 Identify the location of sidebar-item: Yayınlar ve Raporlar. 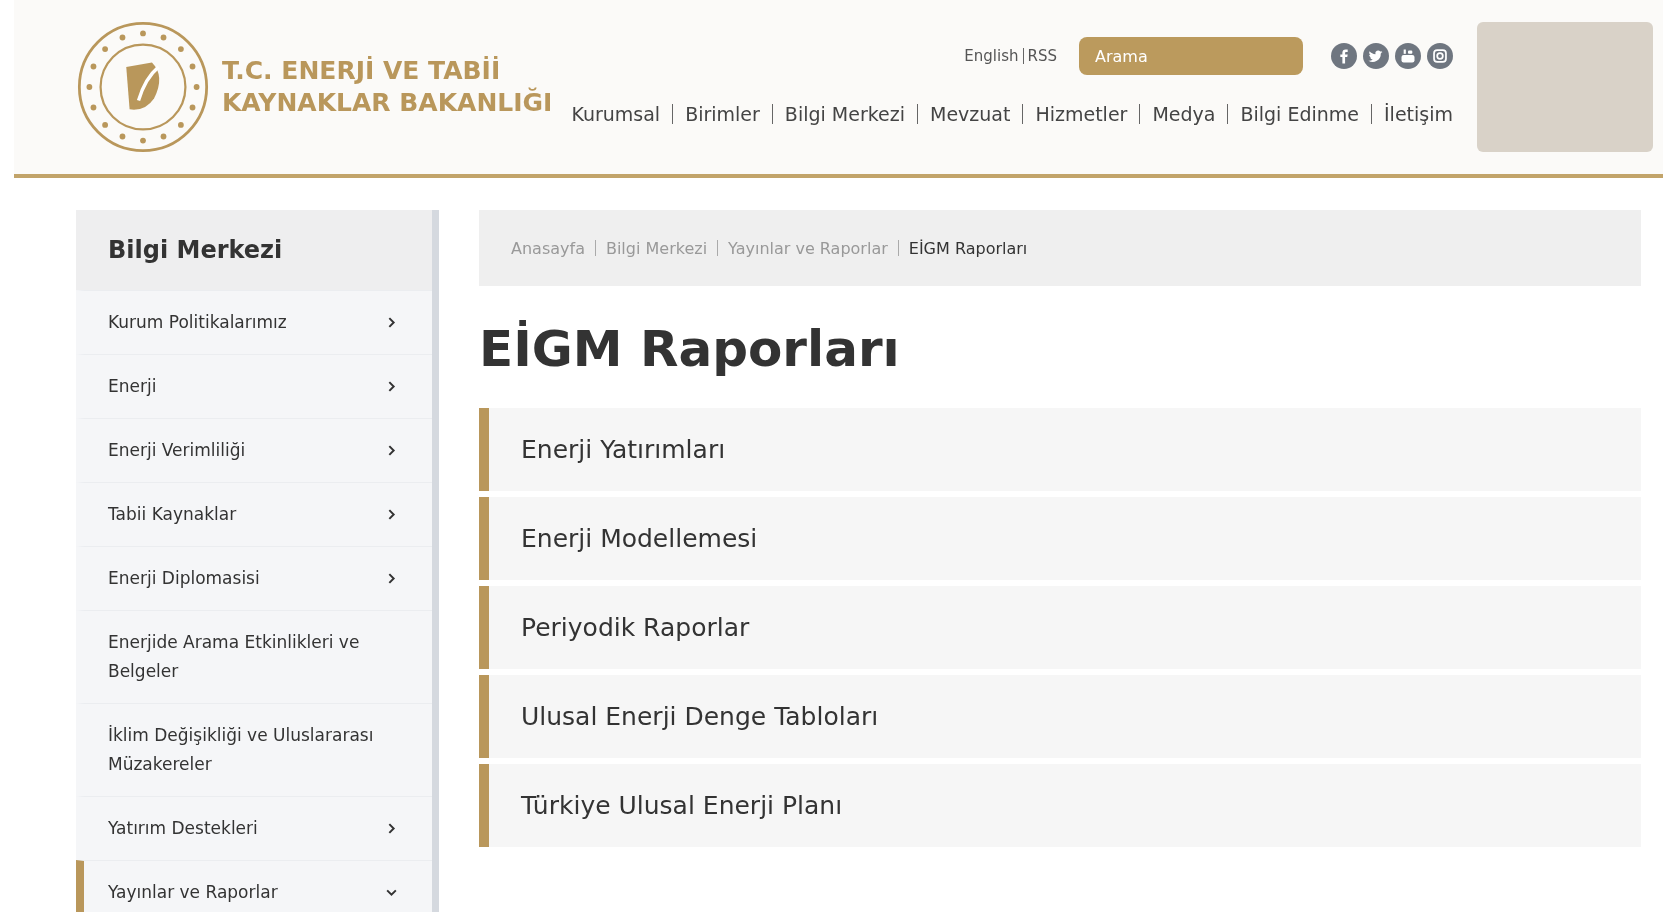
(254, 886).